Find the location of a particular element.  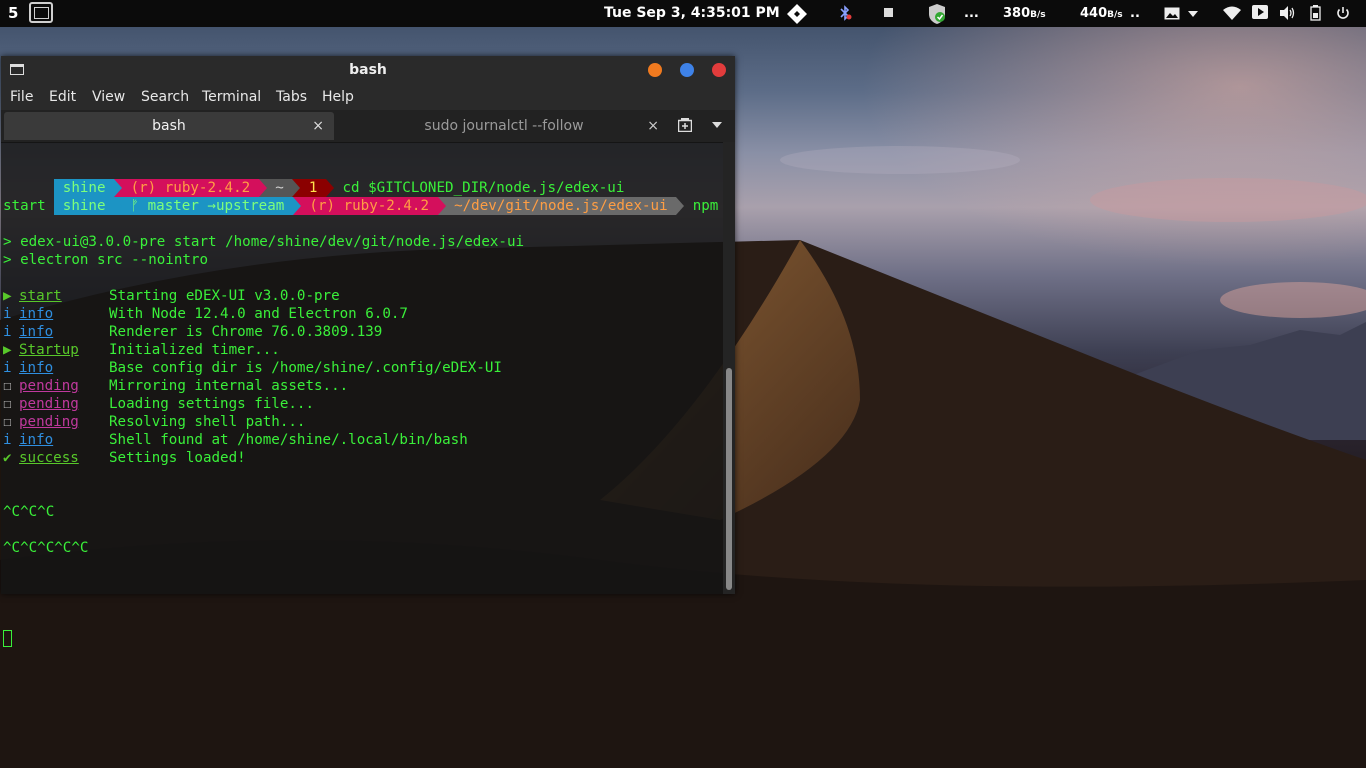

clock: Tue Sep 3, 4:35:01 PM is located at coordinates (692, 13).